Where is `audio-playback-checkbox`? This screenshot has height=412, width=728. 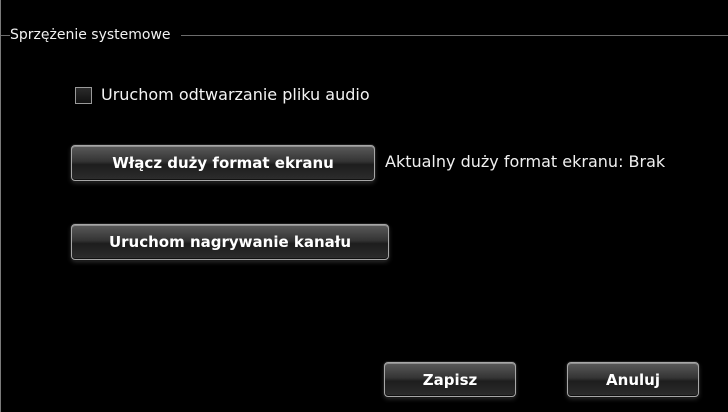 audio-playback-checkbox is located at coordinates (83, 95).